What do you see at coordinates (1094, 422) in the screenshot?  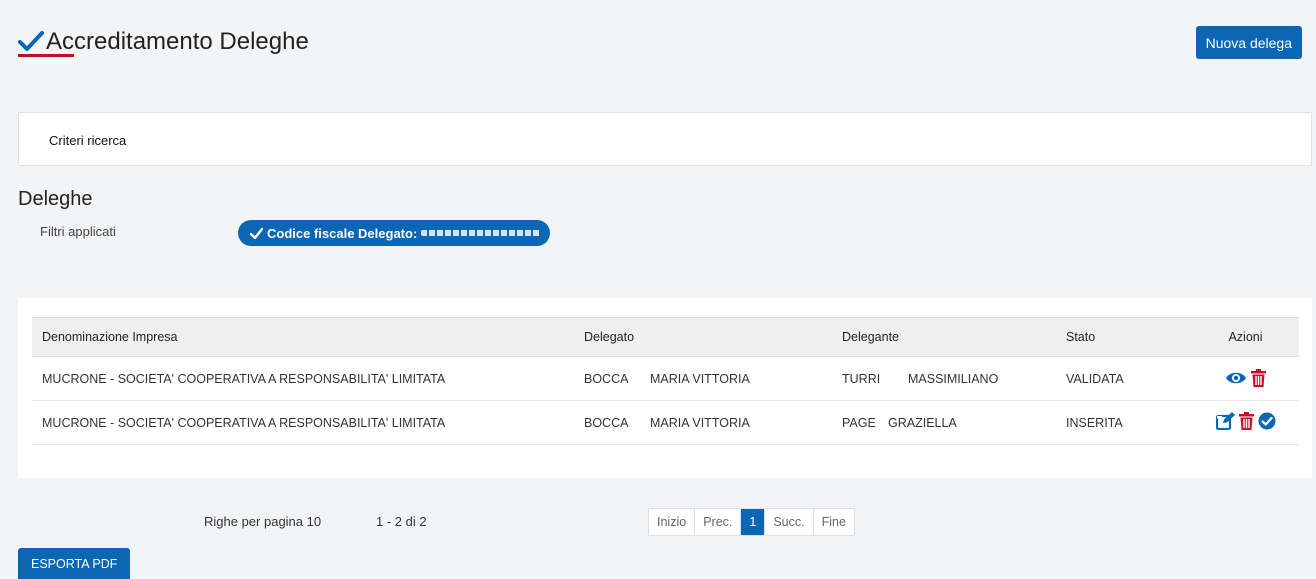 I see `cell-stato: INSERITA` at bounding box center [1094, 422].